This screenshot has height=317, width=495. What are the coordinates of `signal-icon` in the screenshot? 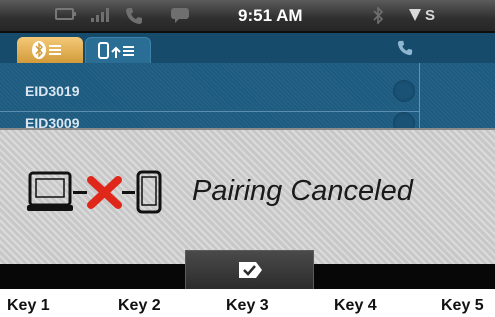 It's located at (101, 17).